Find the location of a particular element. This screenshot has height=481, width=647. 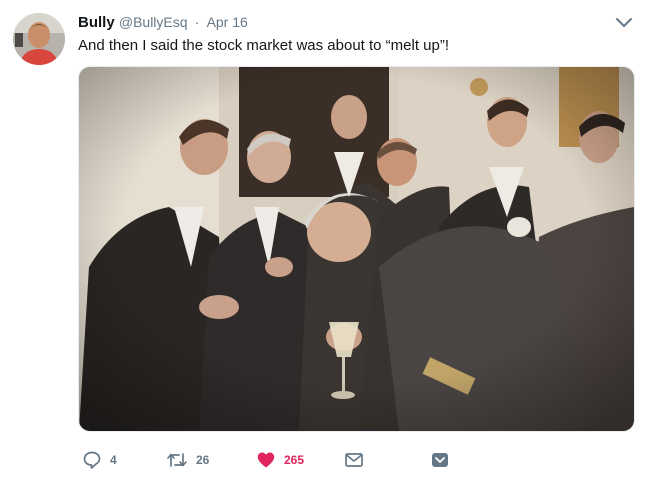

share-button is located at coordinates (440, 460).